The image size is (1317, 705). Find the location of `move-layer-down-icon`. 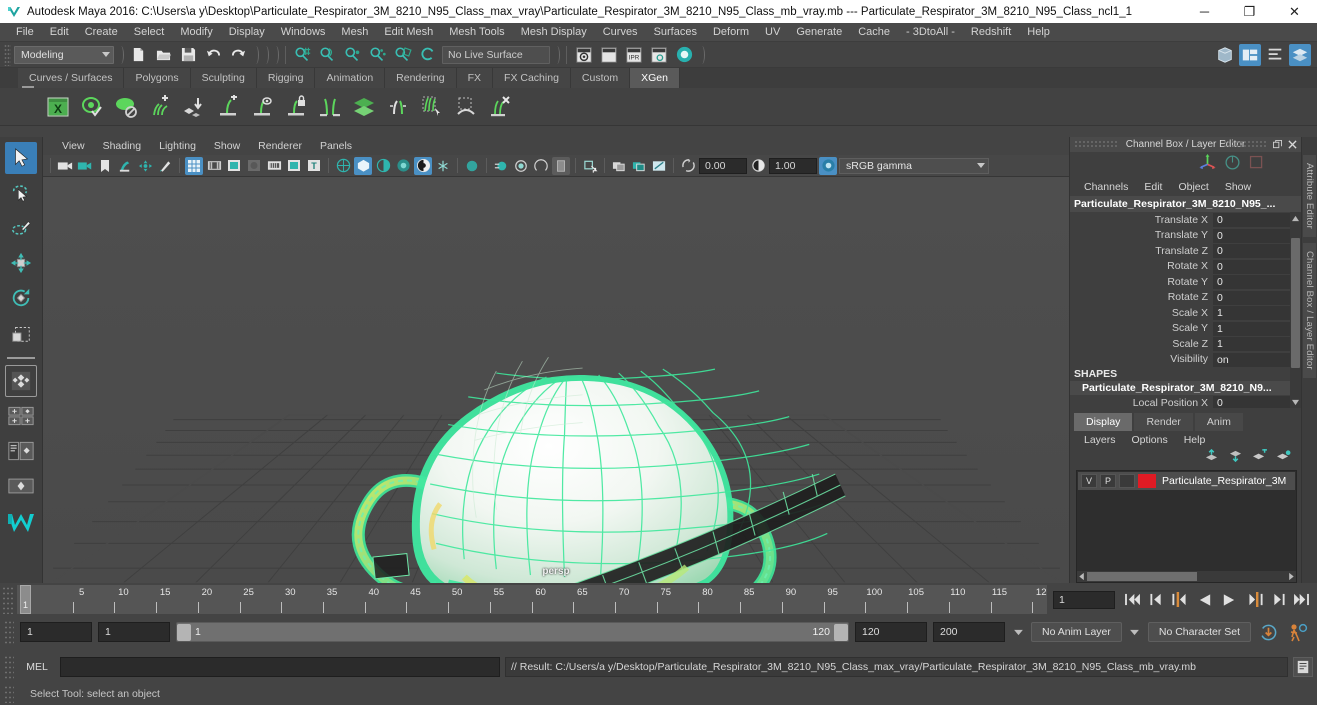

move-layer-down-icon is located at coordinates (1235, 458).